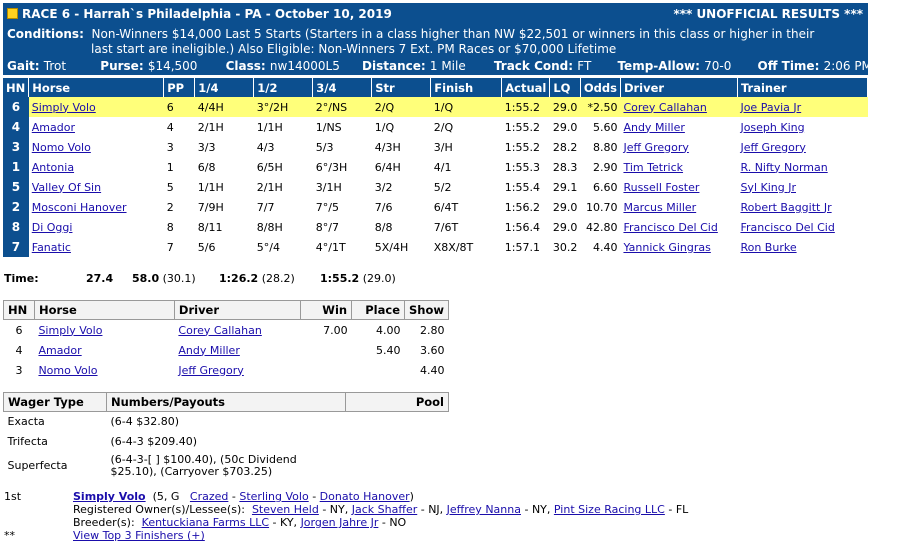 The image size is (897, 543). I want to click on owner-location: - FL, so click(678, 509).